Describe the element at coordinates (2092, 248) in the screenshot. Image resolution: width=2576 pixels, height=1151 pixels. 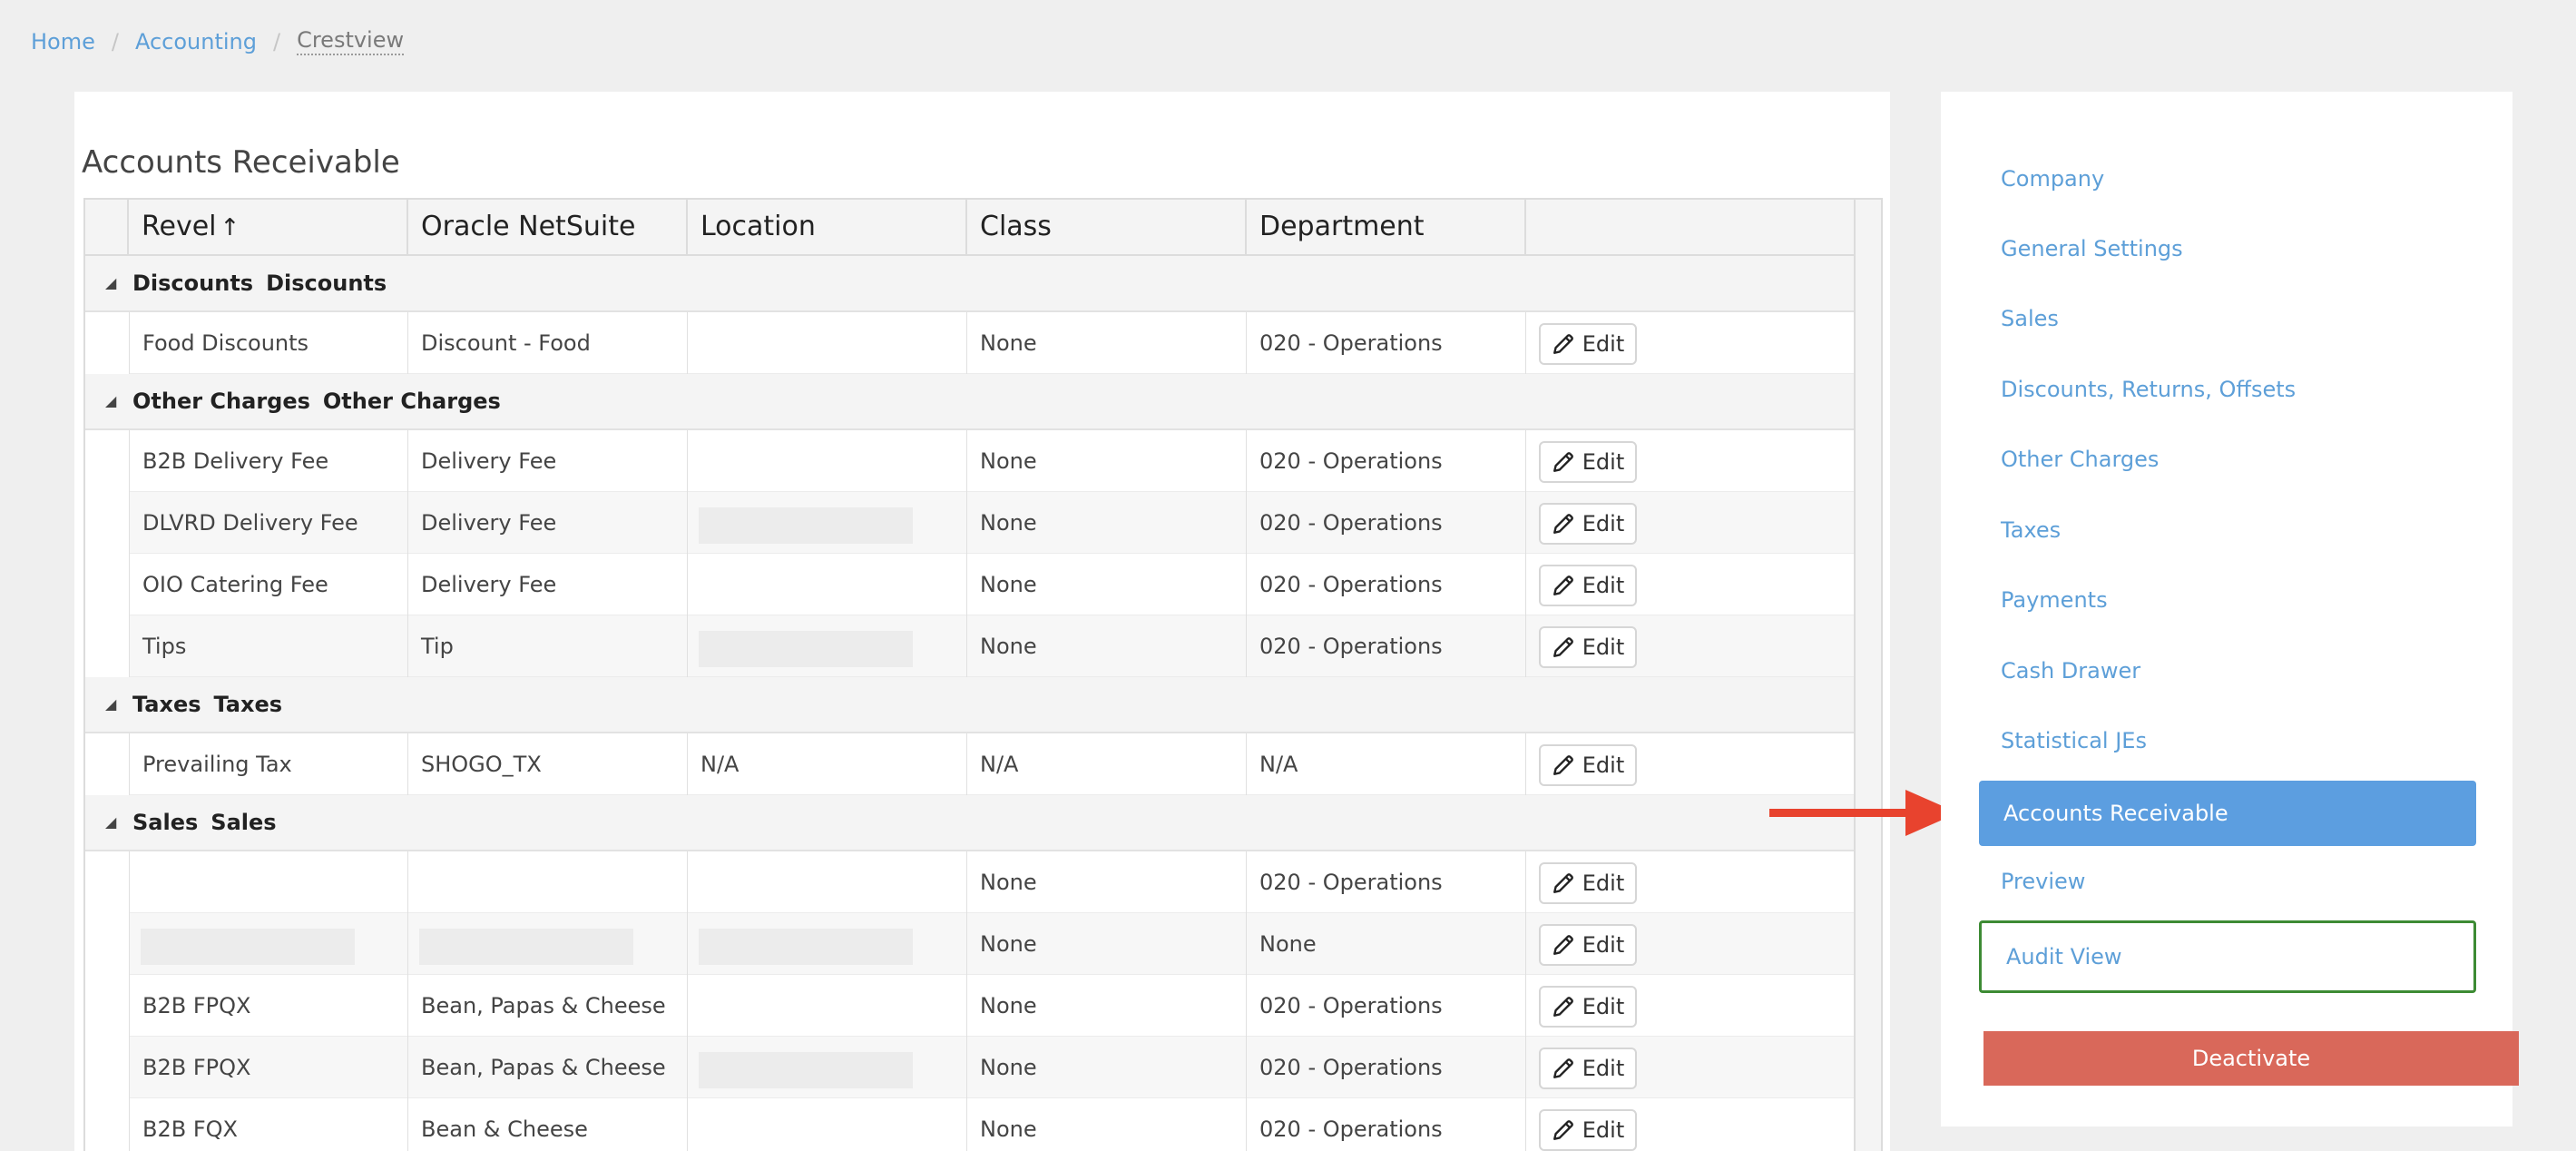
I see `nav-general-settings: General Settings` at that location.